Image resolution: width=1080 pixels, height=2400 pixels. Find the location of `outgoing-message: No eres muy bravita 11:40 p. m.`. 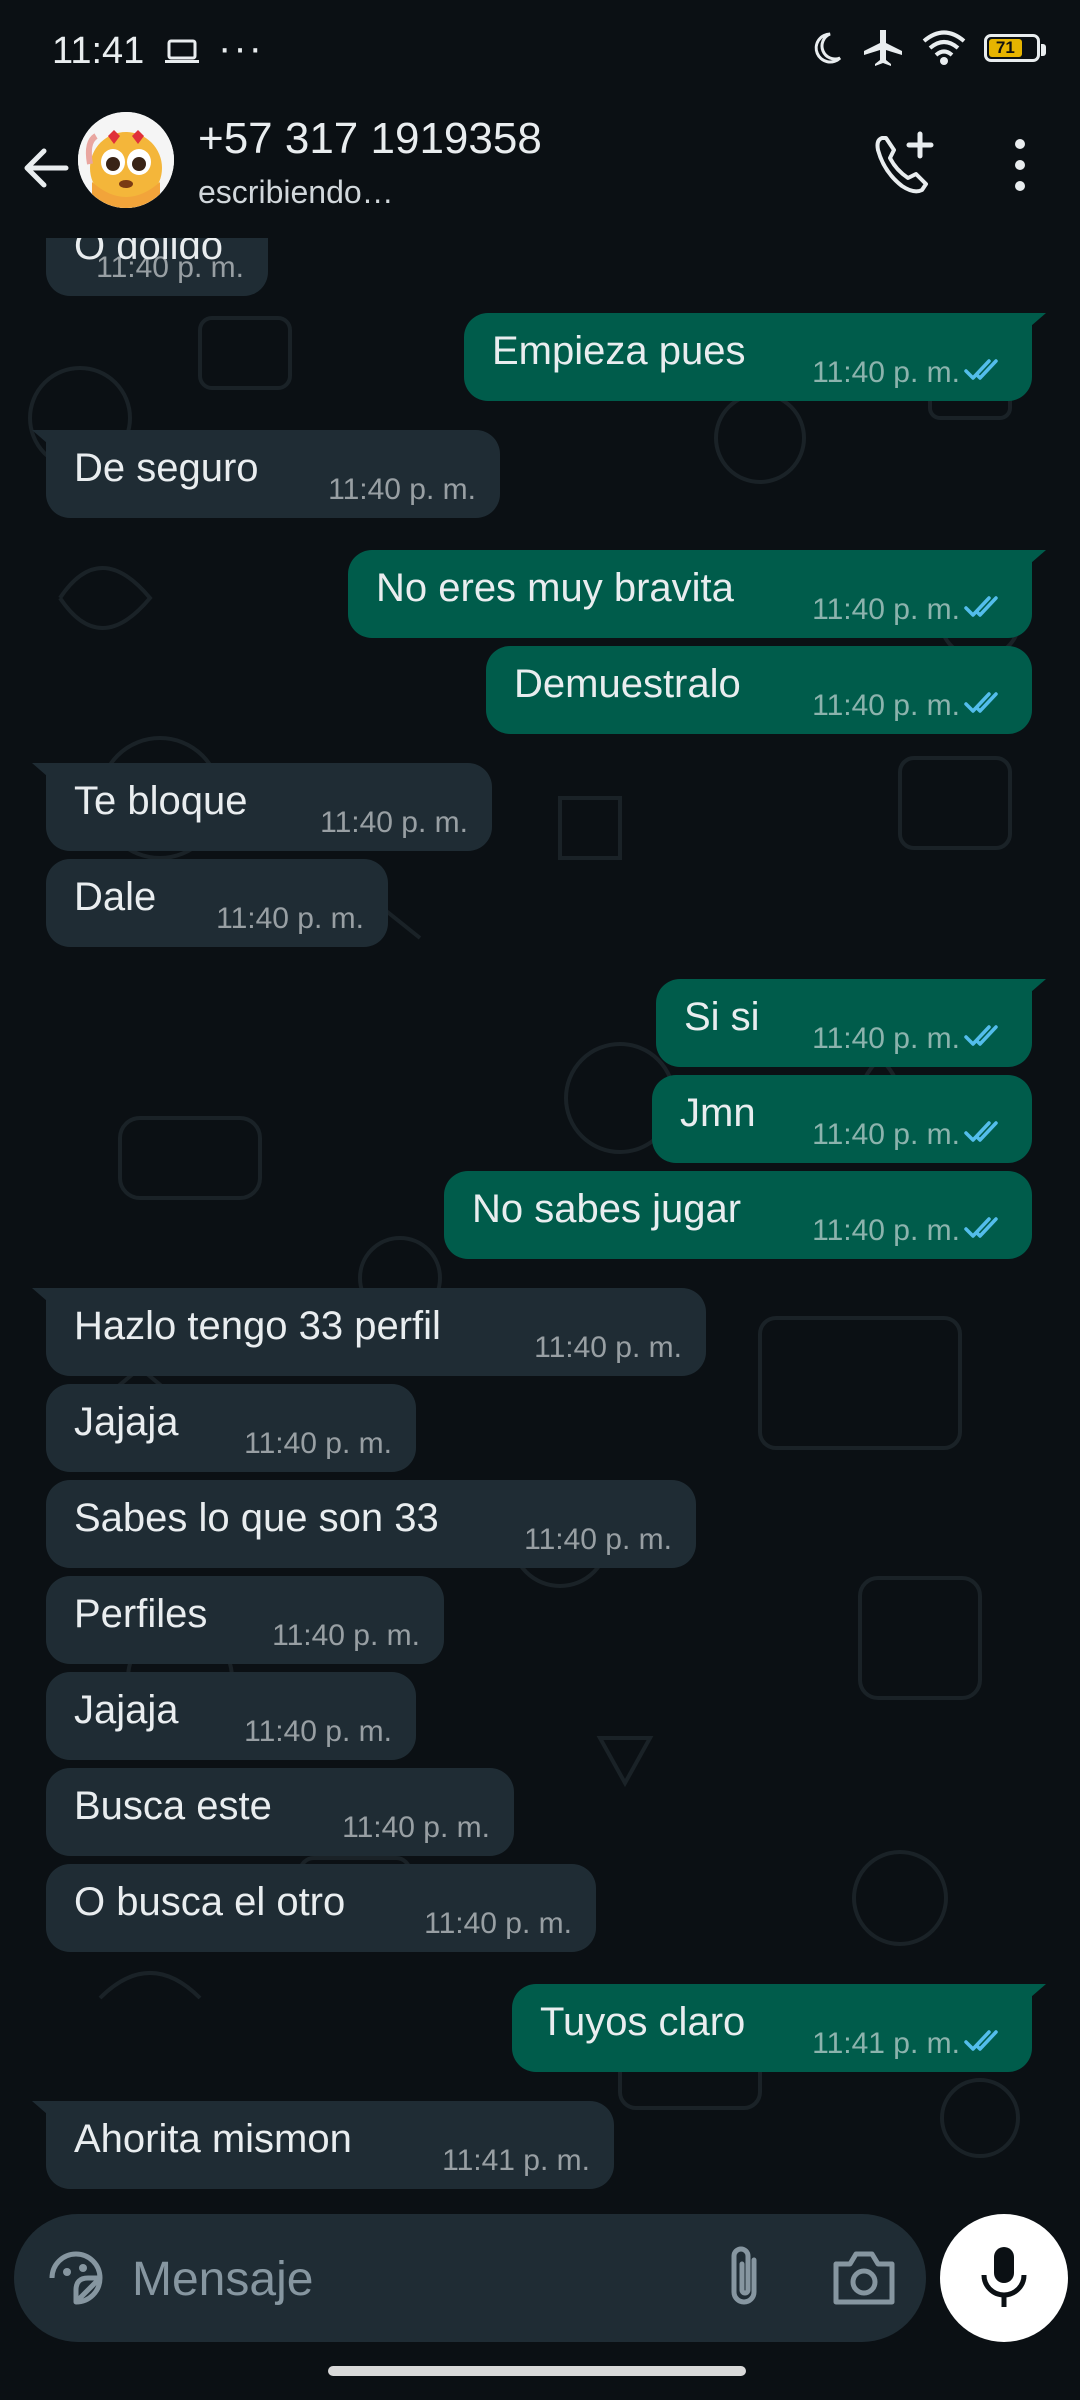

outgoing-message: No eres muy bravita 11:40 p. m. is located at coordinates (697, 594).